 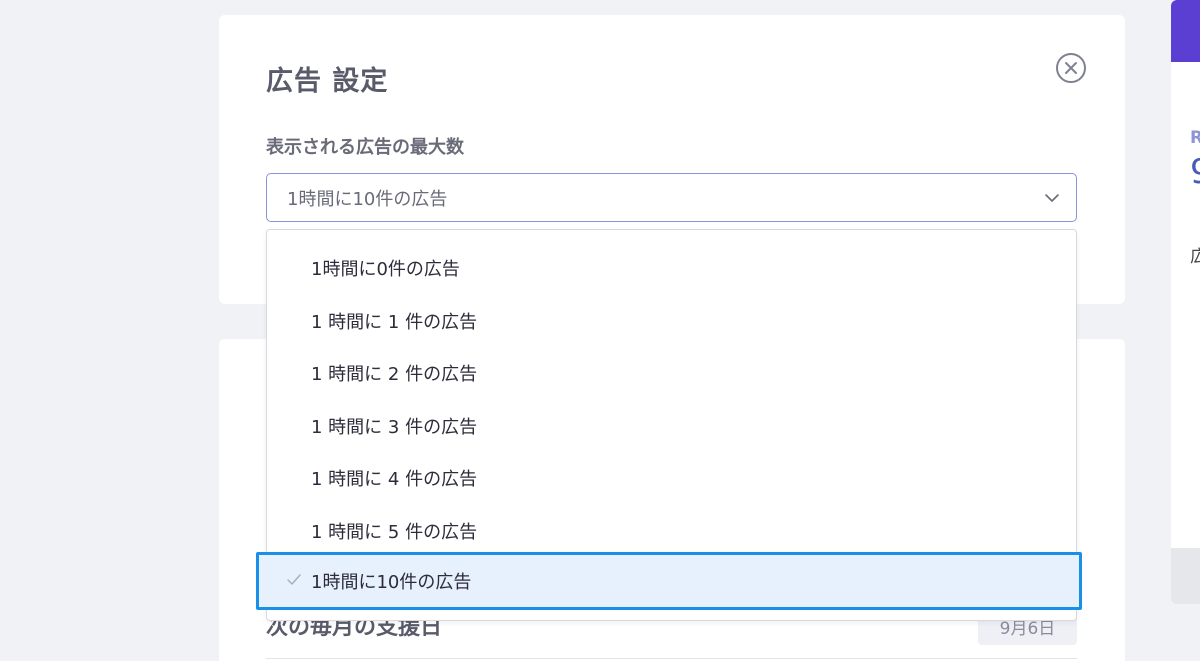 I want to click on option-label: 1時間に0件の広告, so click(x=385, y=269).